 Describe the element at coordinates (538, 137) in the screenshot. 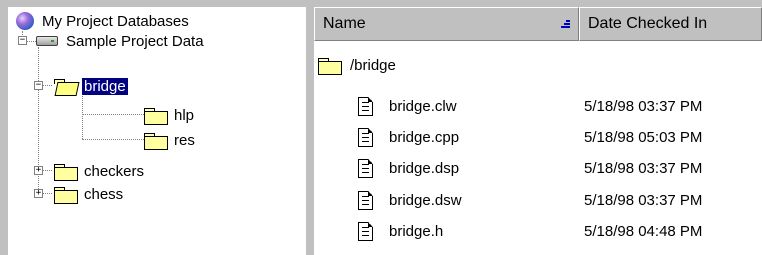

I see `file-row: bridge.cpp 5/18/98 05:03 PM` at that location.